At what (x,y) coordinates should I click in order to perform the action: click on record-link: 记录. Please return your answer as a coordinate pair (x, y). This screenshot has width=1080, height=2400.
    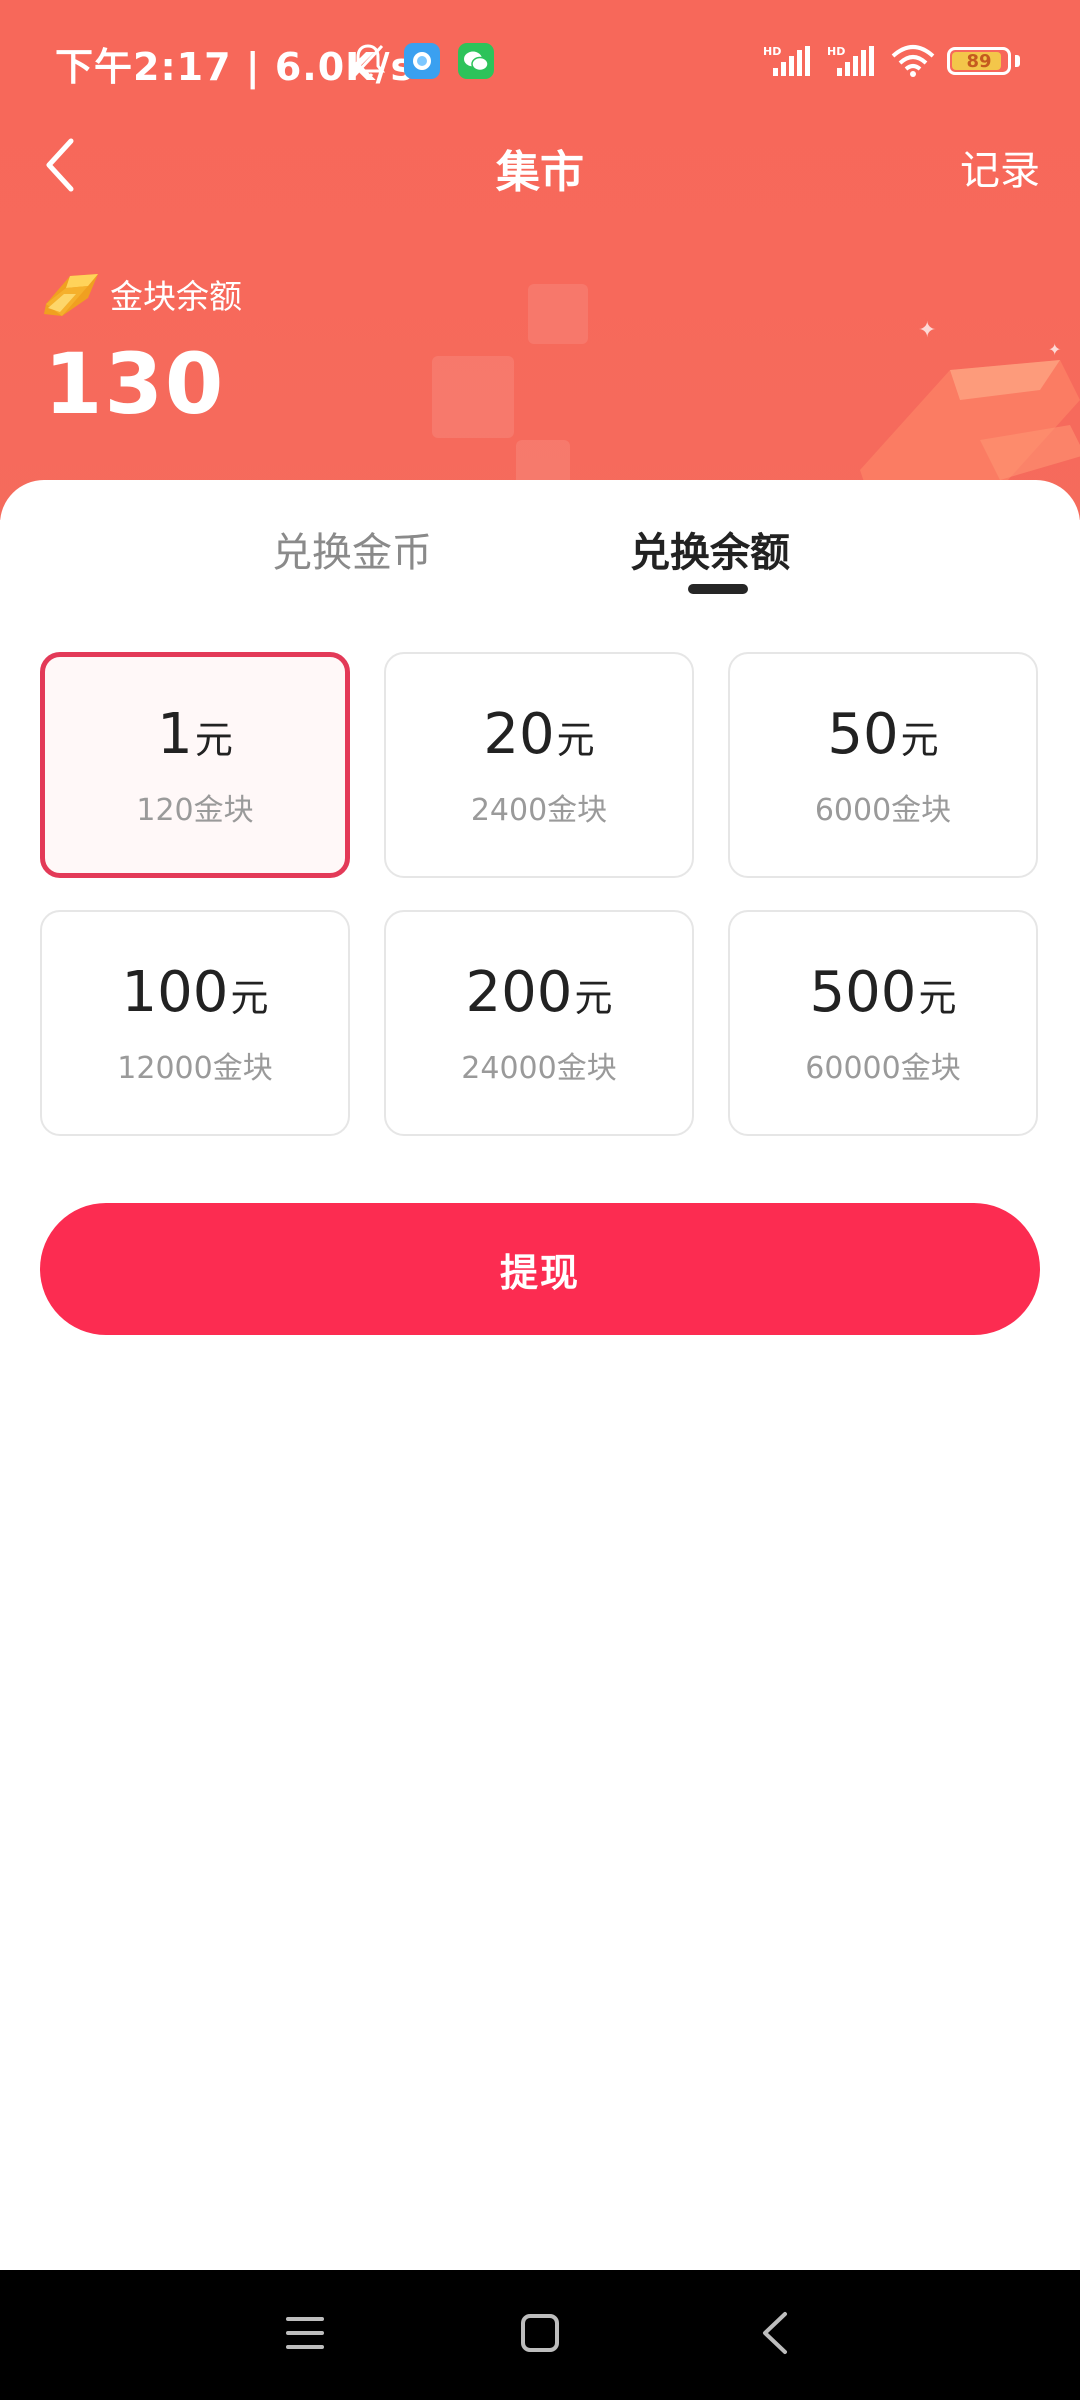
    Looking at the image, I should click on (1000, 167).